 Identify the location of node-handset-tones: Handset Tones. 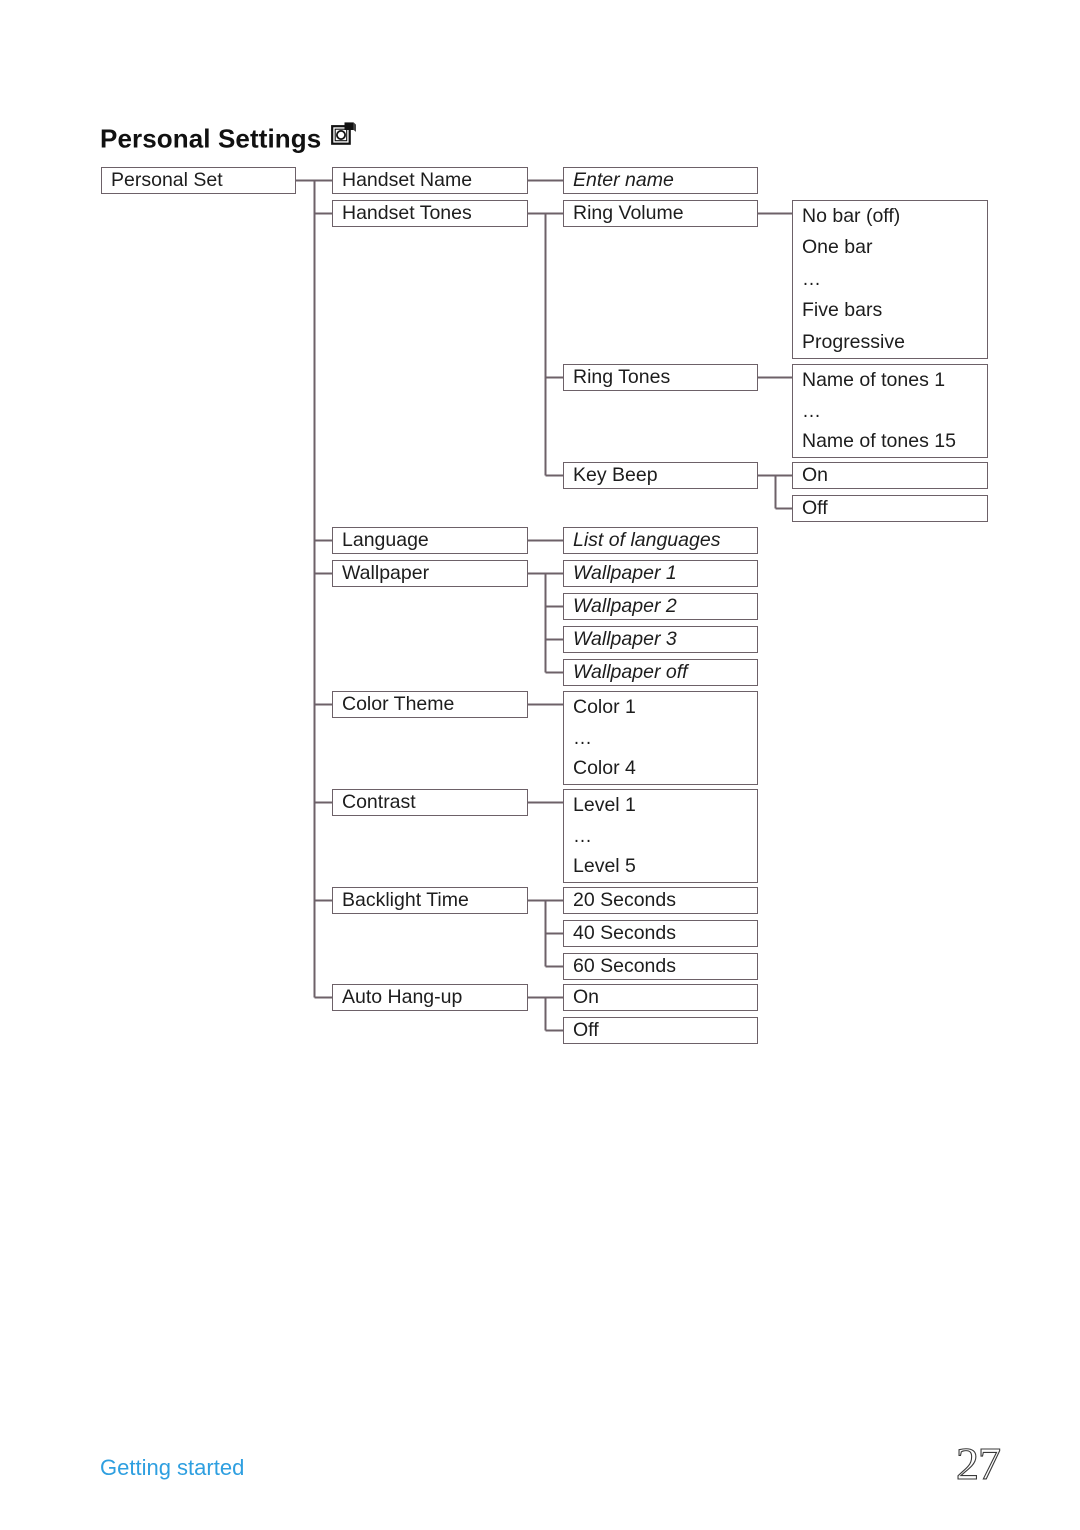
(430, 213).